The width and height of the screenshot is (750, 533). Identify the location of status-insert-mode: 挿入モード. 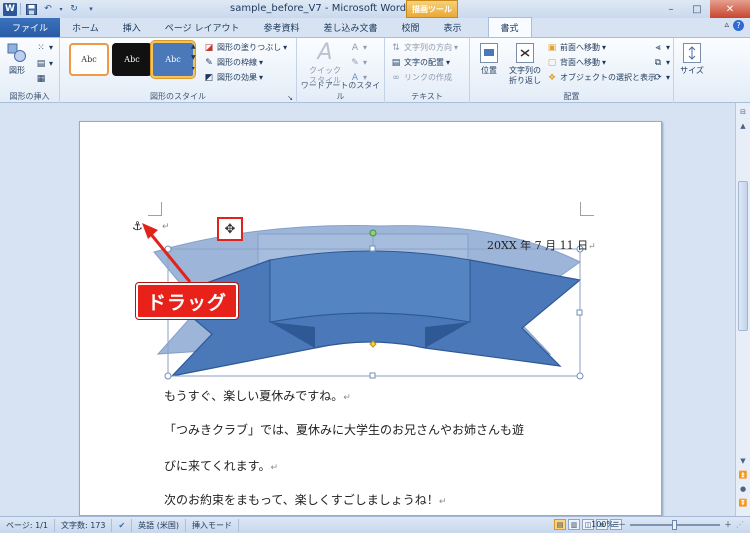
(212, 525).